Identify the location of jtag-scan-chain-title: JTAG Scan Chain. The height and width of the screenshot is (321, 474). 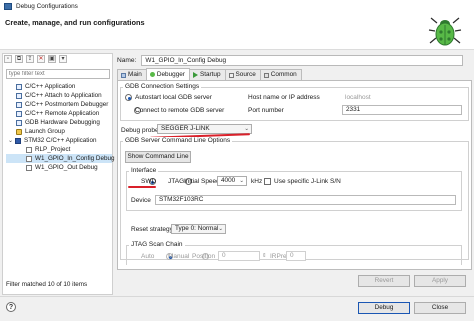
(157, 244).